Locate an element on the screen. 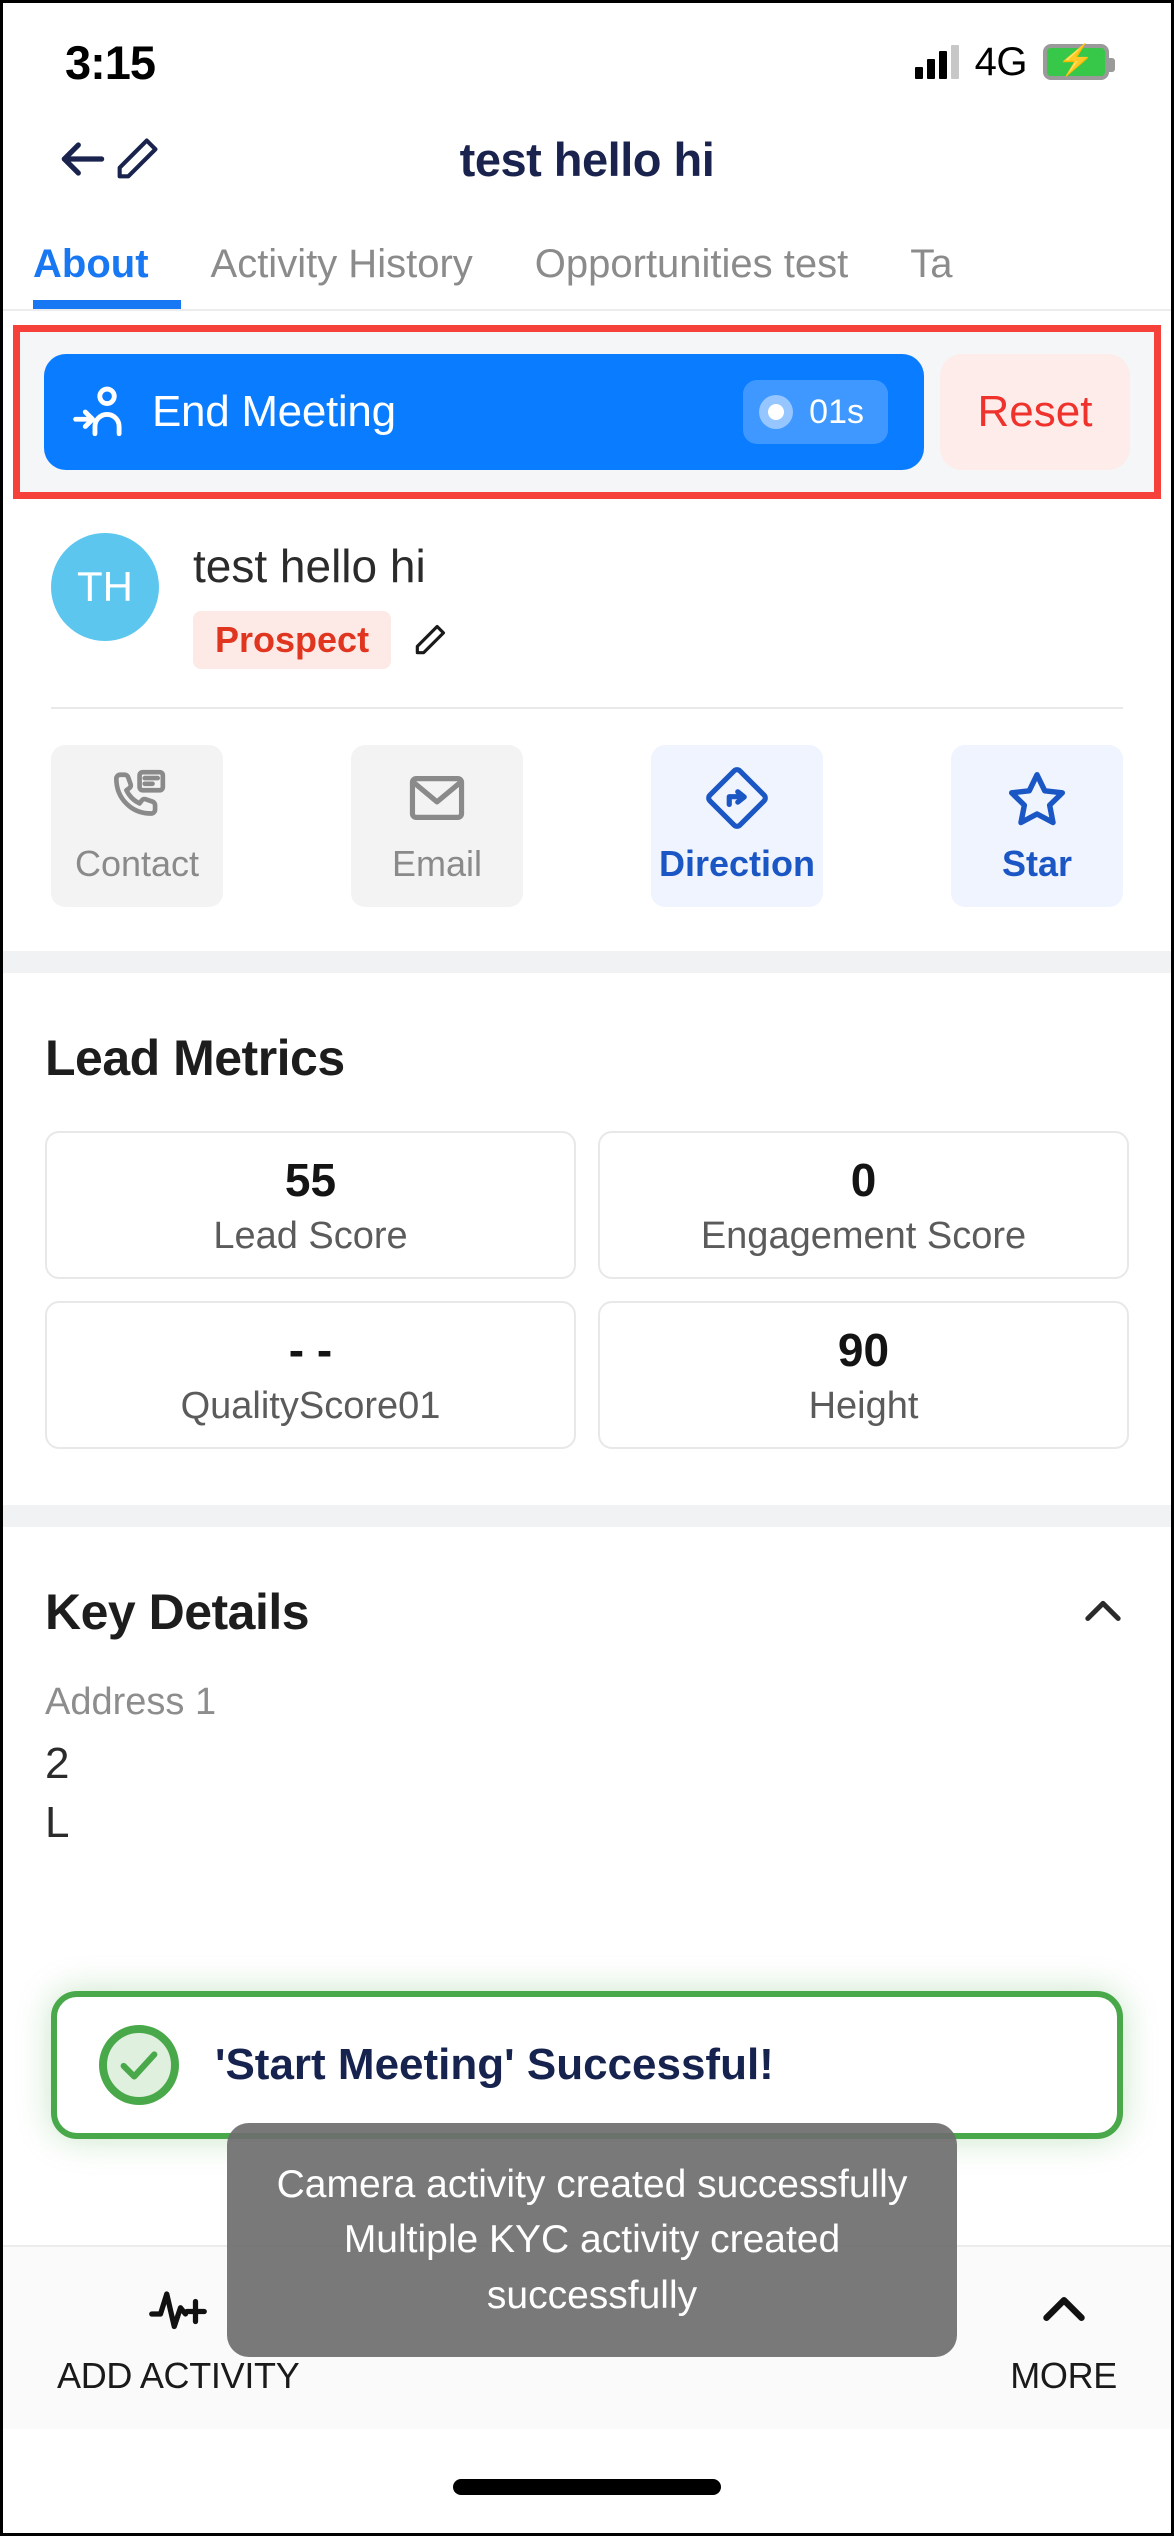 This screenshot has width=1174, height=2536. metric-card: 55 Lead Score is located at coordinates (310, 1205).